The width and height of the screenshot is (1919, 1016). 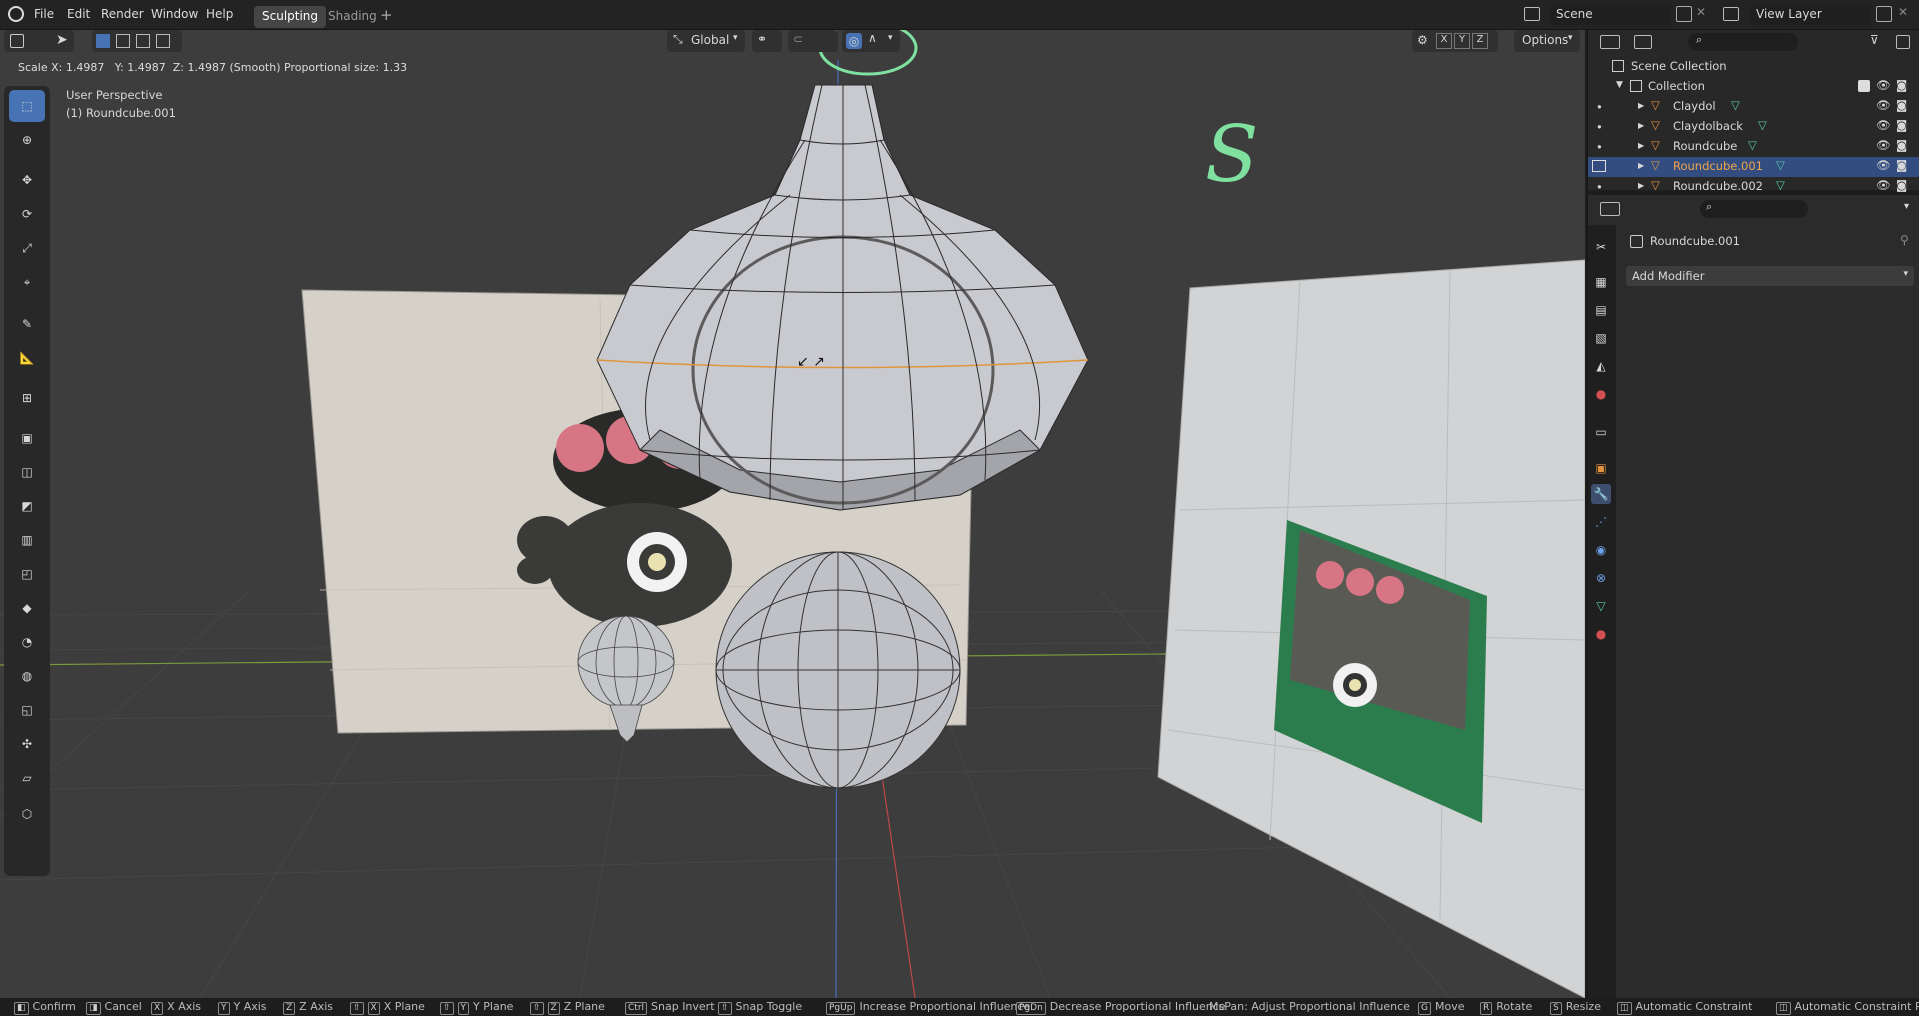 What do you see at coordinates (1753, 87) in the screenshot?
I see `outliner-collection: ▼ Collection 👁 ◙` at bounding box center [1753, 87].